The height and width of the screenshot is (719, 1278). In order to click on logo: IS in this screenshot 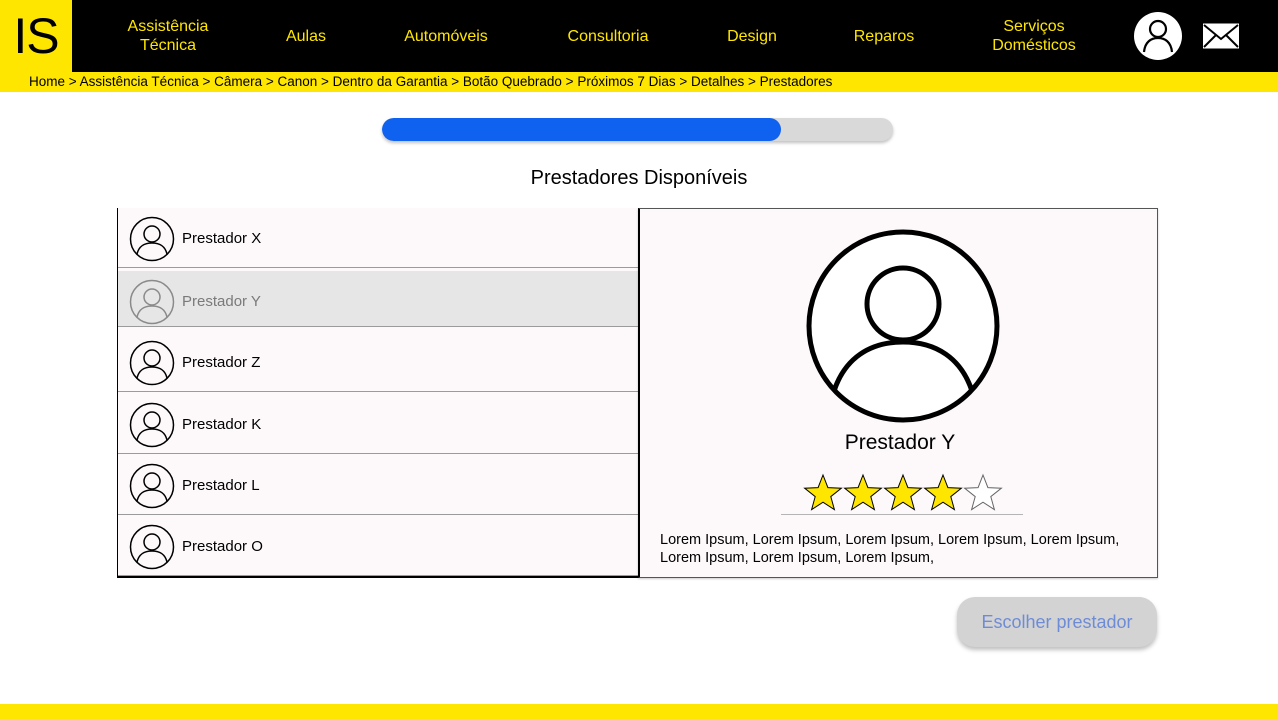, I will do `click(36, 36)`.